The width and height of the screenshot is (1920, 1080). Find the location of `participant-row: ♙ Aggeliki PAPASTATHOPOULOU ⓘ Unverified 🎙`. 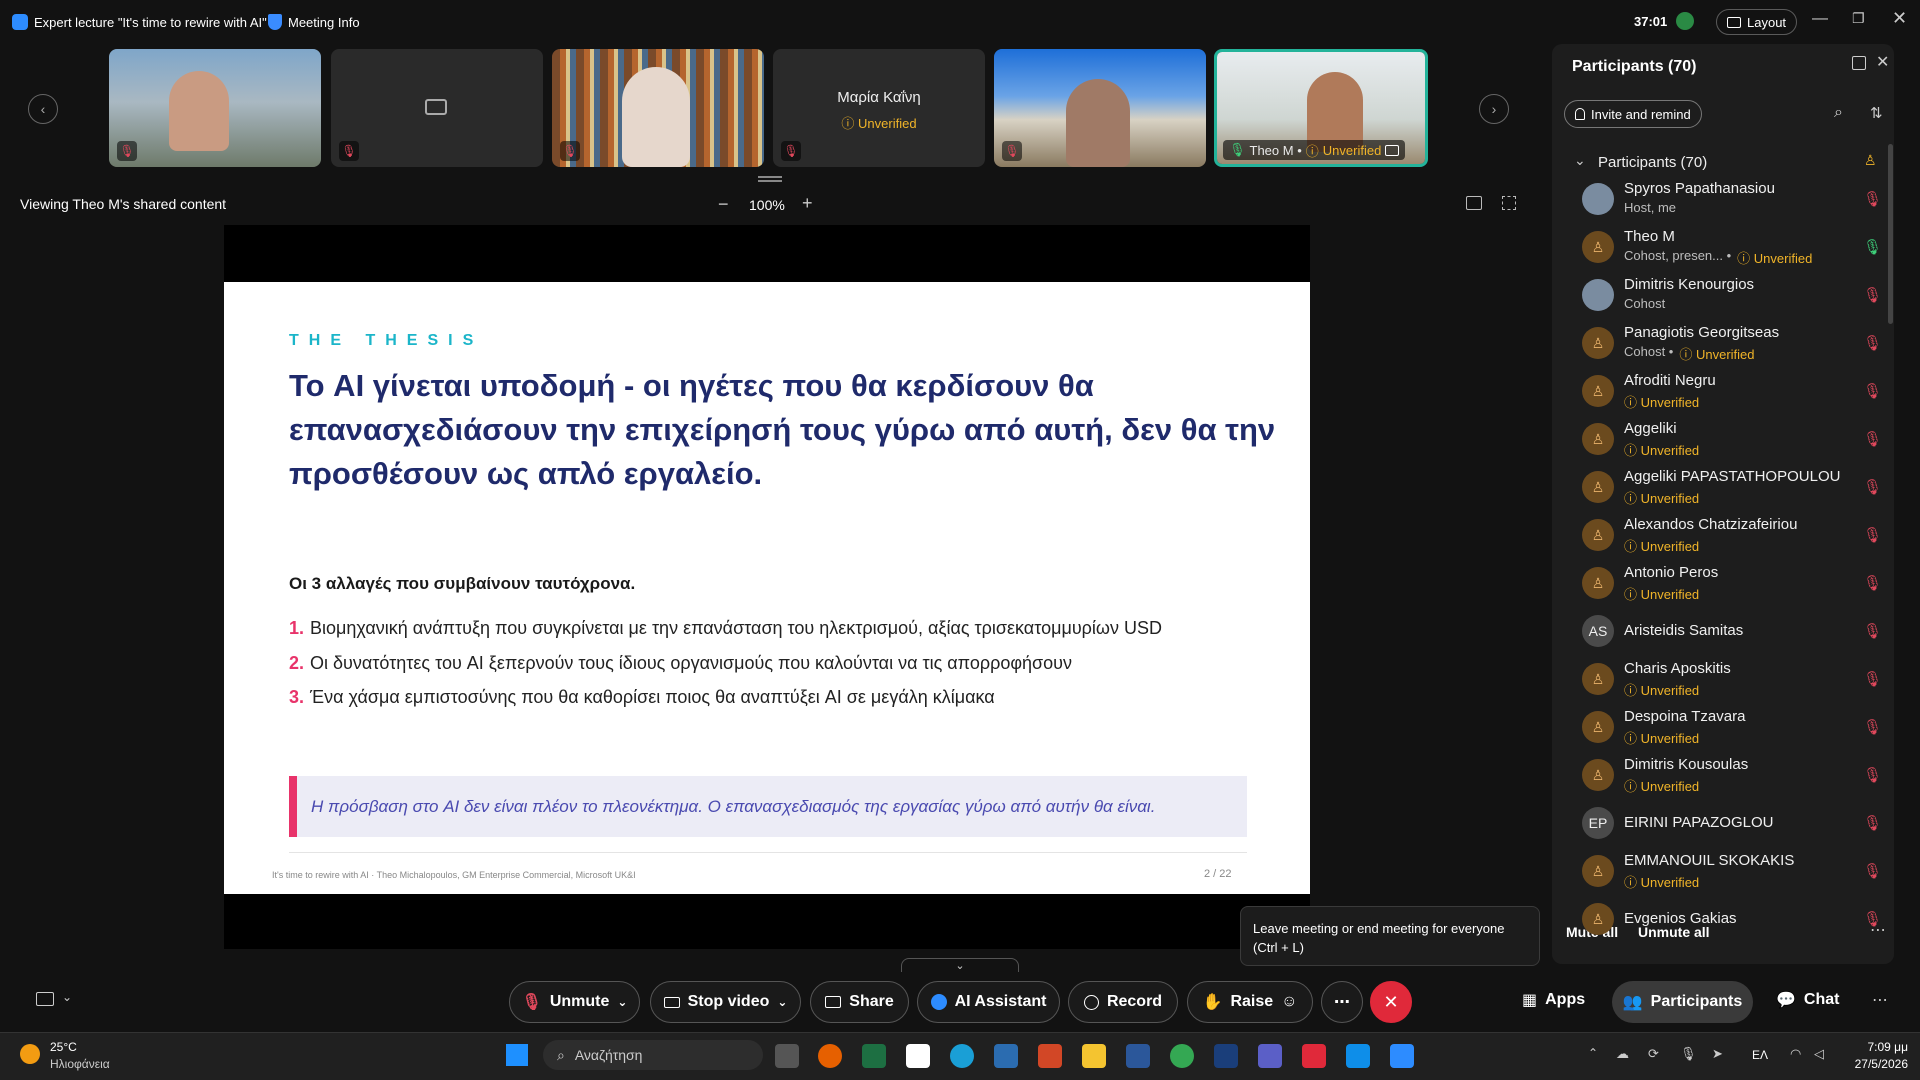

participant-row: ♙ Aggeliki PAPASTATHOPOULOU ⓘ Unverified 🎙 is located at coordinates (1732, 488).